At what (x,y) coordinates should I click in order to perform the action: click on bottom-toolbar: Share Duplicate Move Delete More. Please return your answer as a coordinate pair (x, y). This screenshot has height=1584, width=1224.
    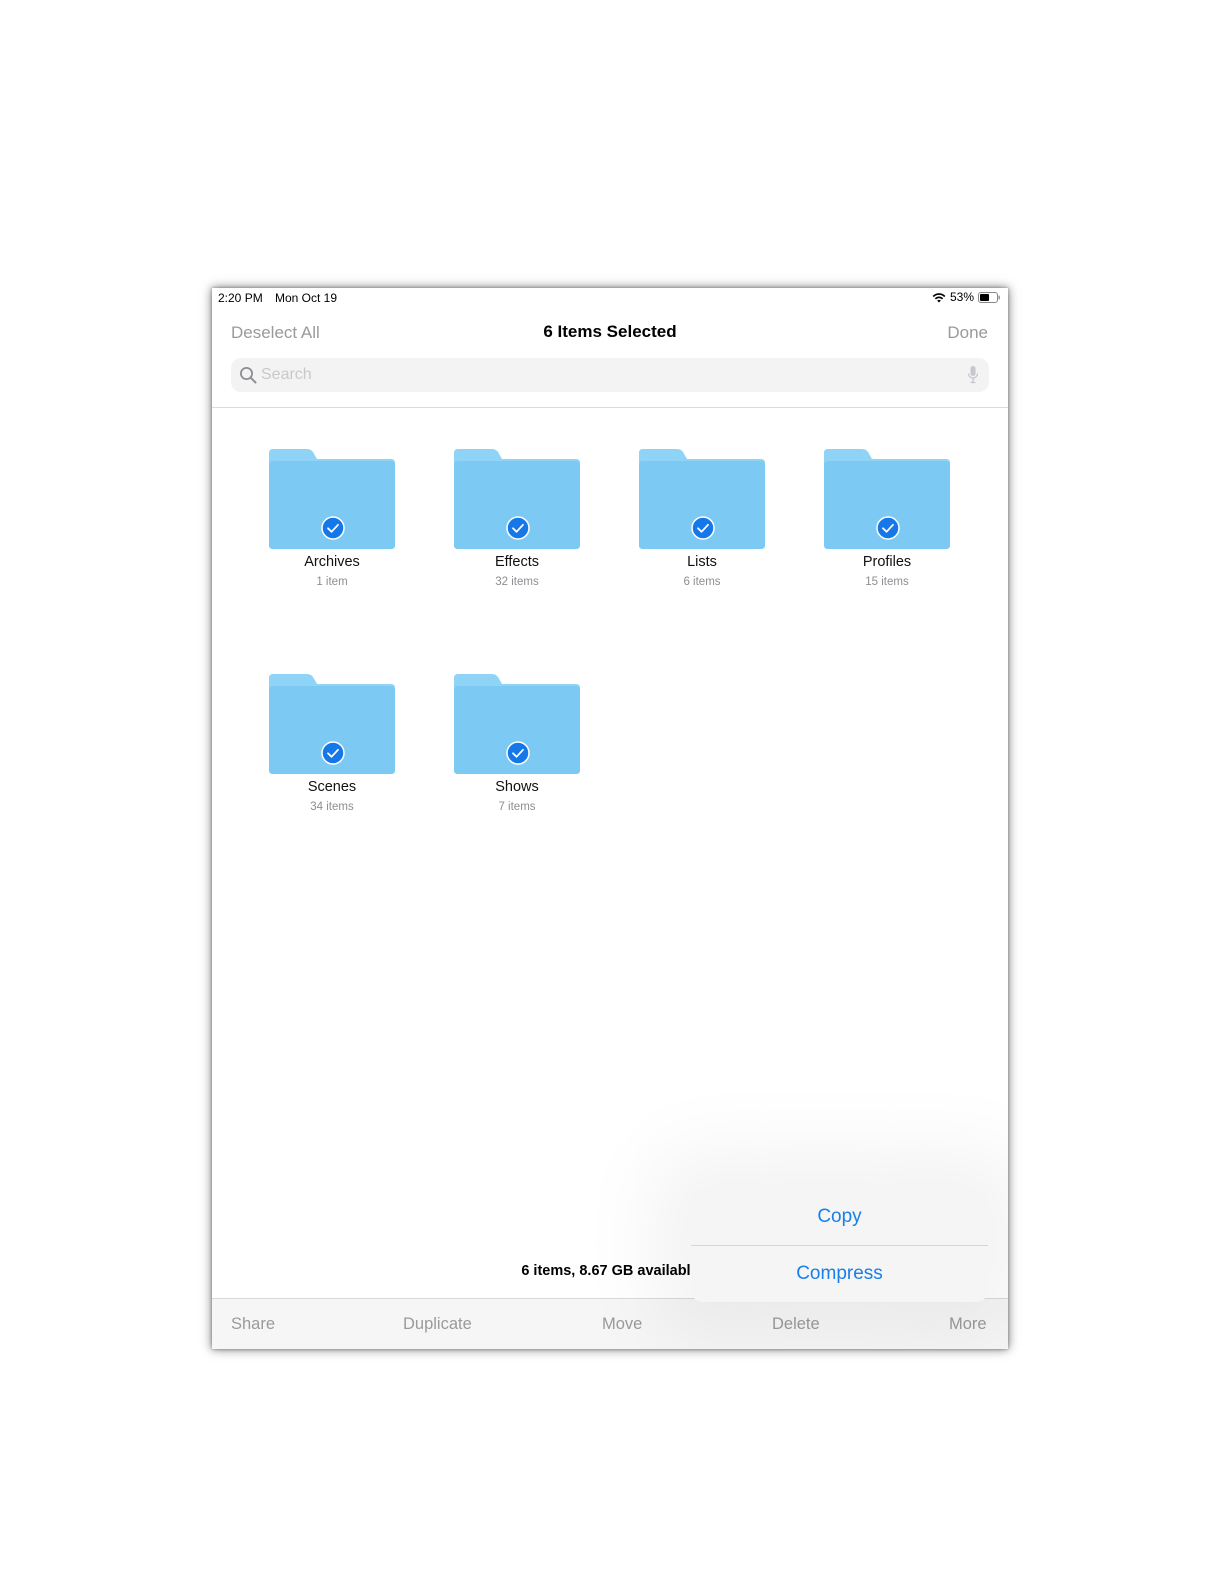
    Looking at the image, I should click on (610, 1323).